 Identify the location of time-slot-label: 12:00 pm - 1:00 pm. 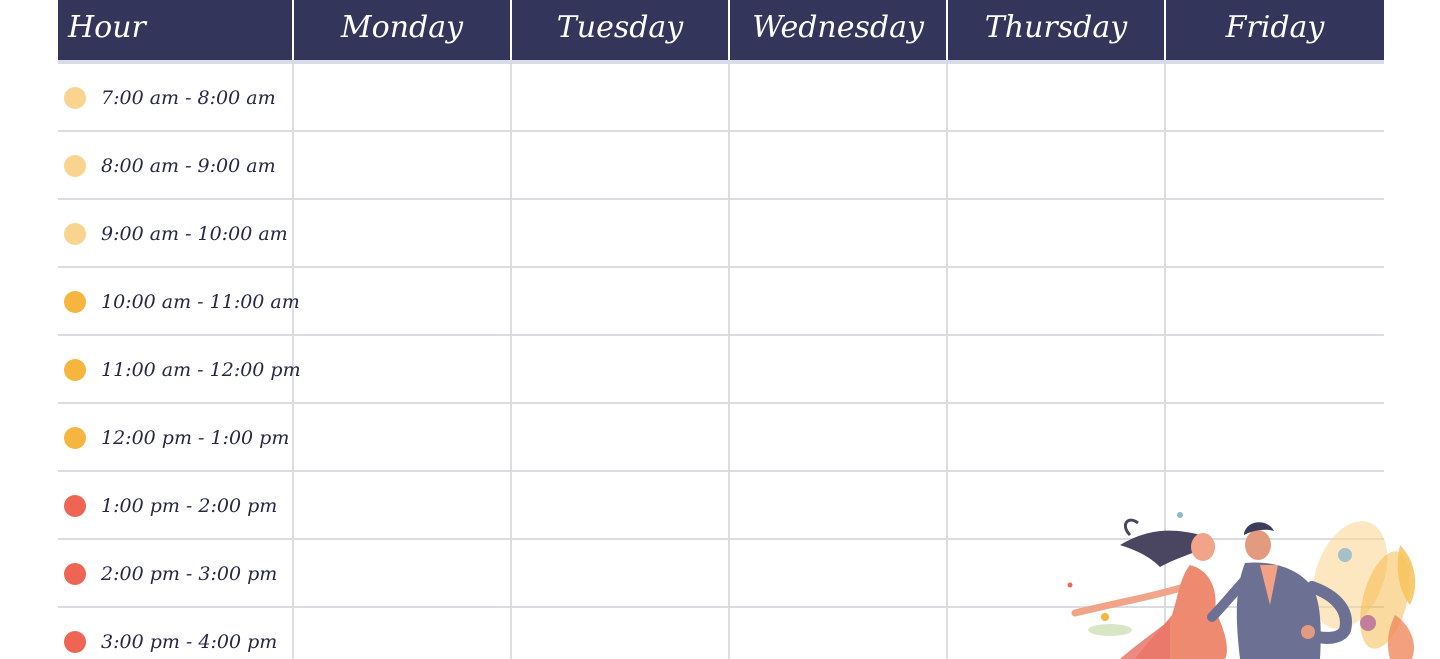
(195, 438).